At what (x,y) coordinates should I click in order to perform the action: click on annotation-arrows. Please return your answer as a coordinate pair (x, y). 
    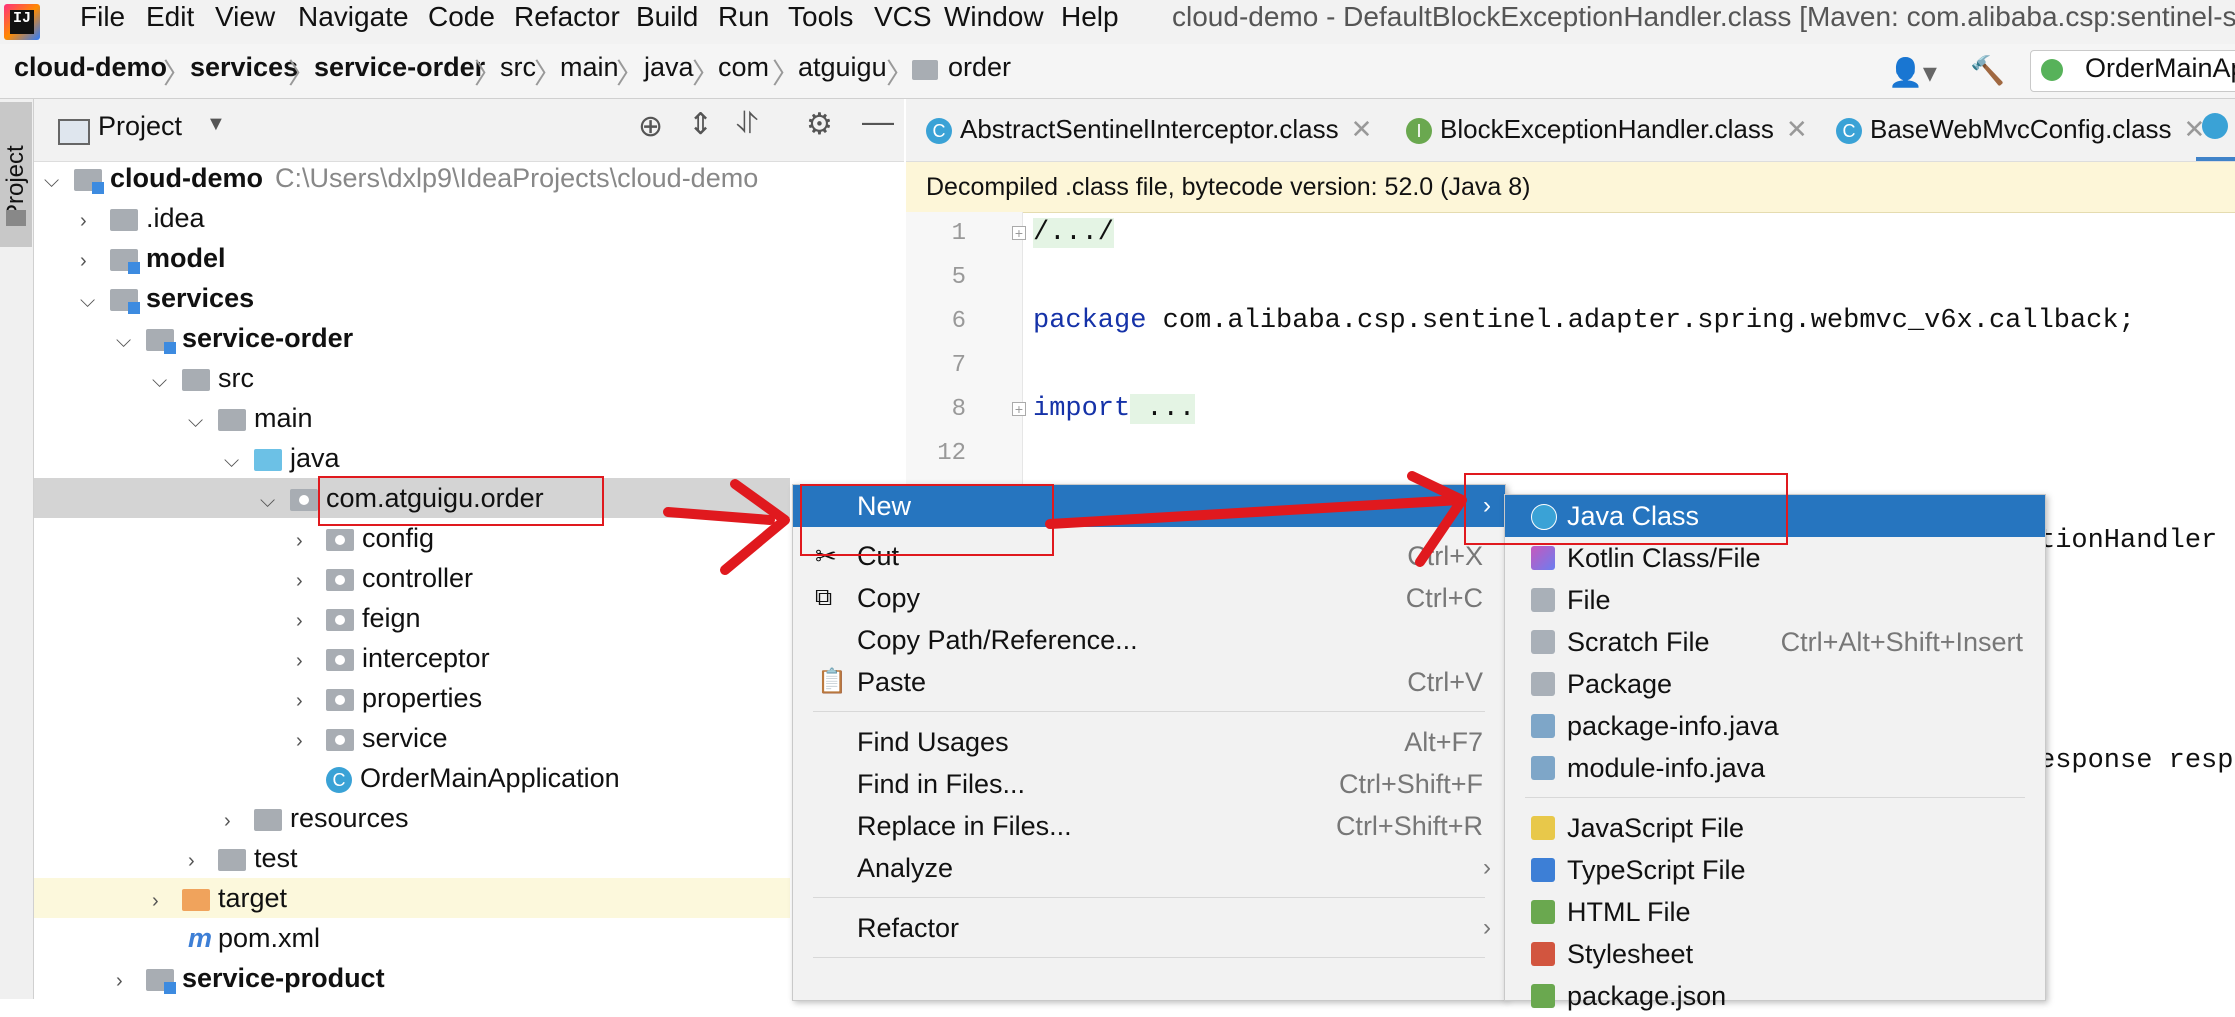
    Looking at the image, I should click on (1065, 523).